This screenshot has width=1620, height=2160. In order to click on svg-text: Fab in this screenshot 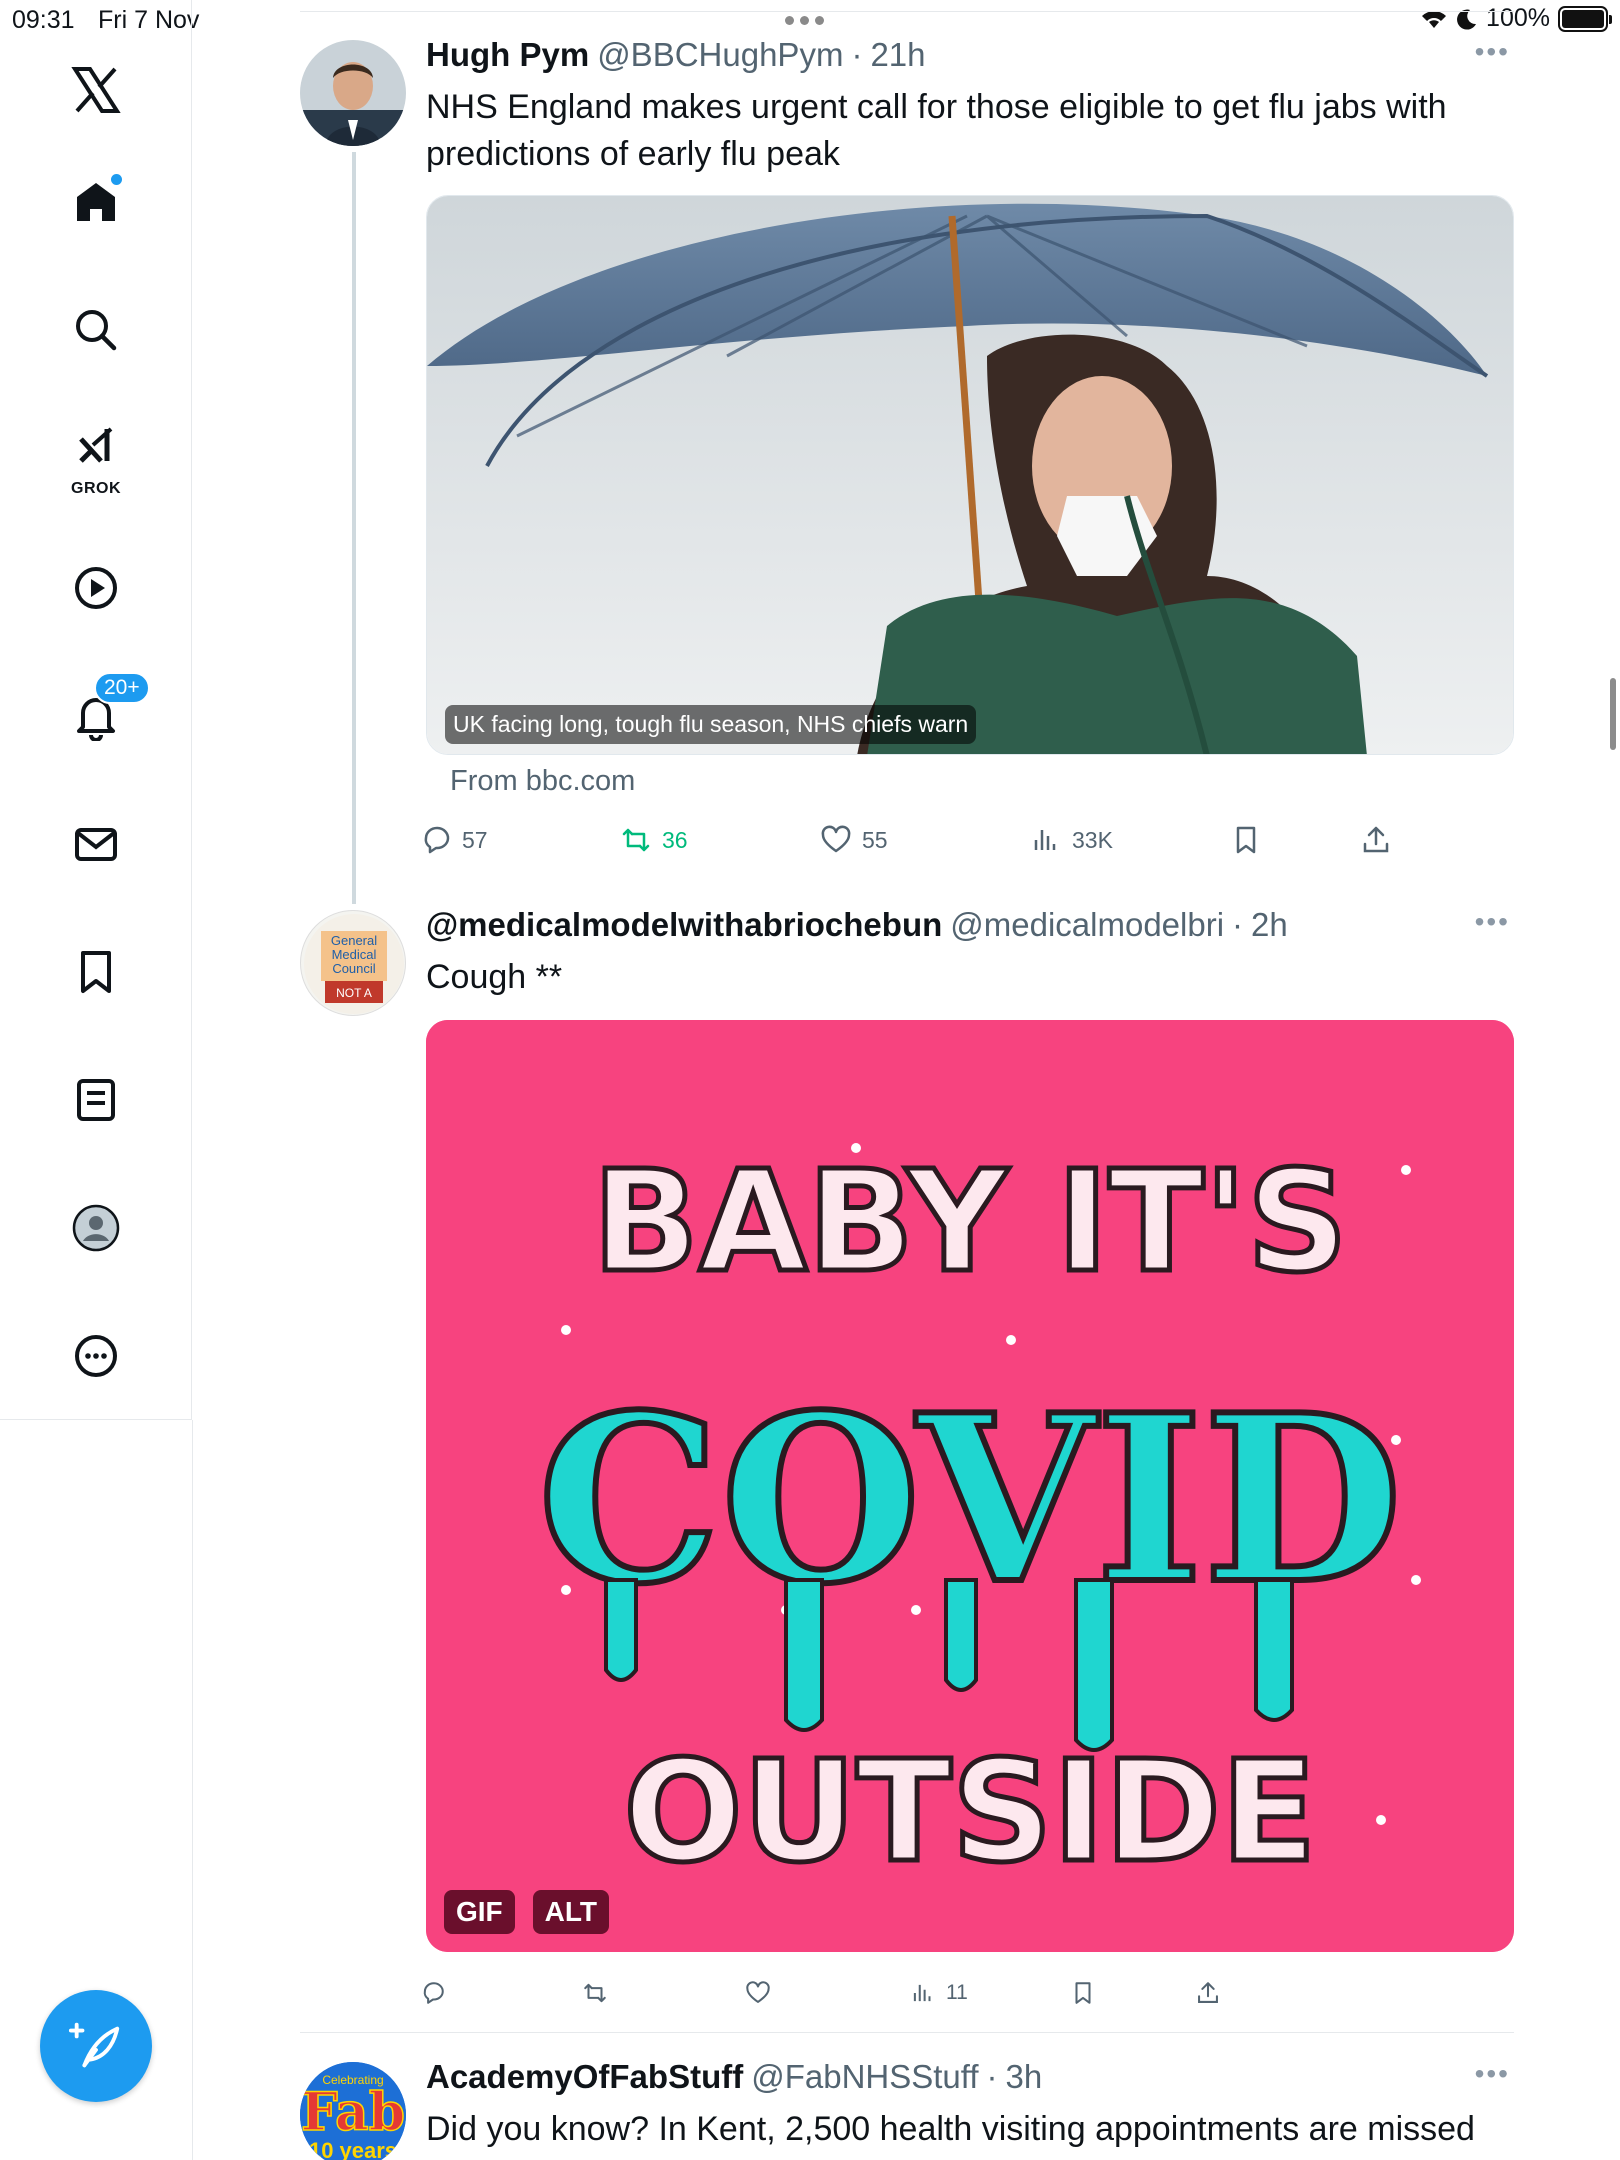, I will do `click(353, 2112)`.